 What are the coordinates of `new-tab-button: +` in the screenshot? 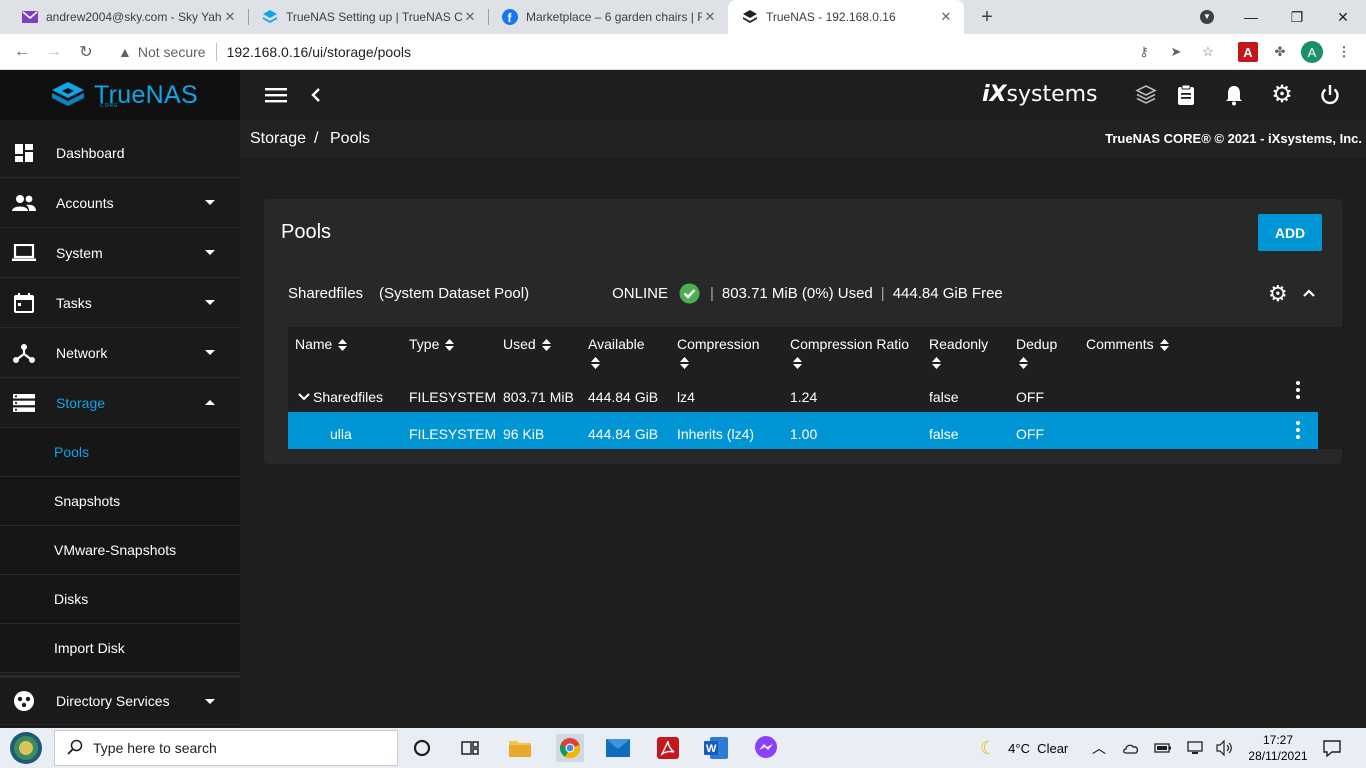 It's located at (987, 17).